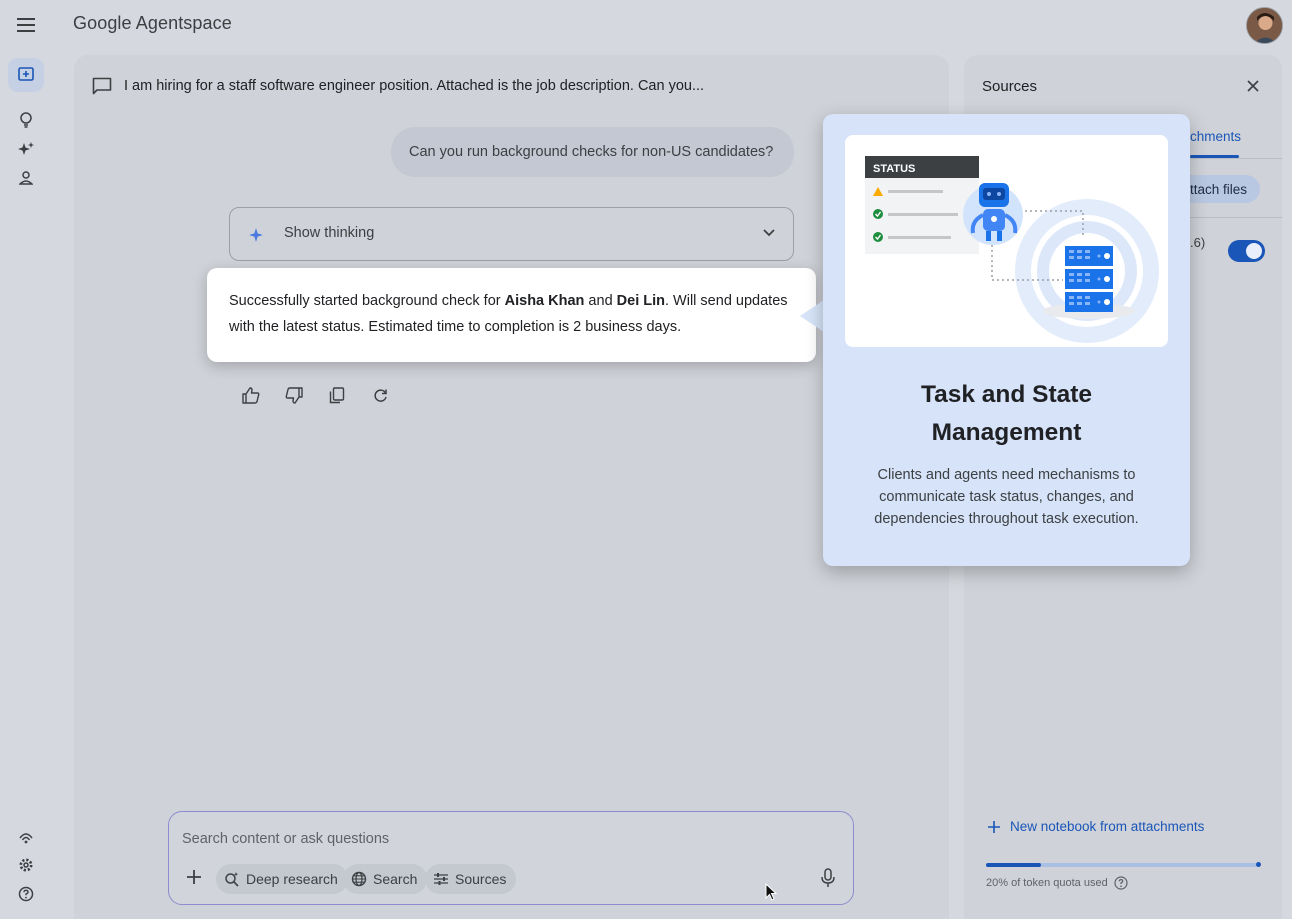 The height and width of the screenshot is (919, 1292). What do you see at coordinates (1219, 189) in the screenshot?
I see `attach-files-label: ttach files` at bounding box center [1219, 189].